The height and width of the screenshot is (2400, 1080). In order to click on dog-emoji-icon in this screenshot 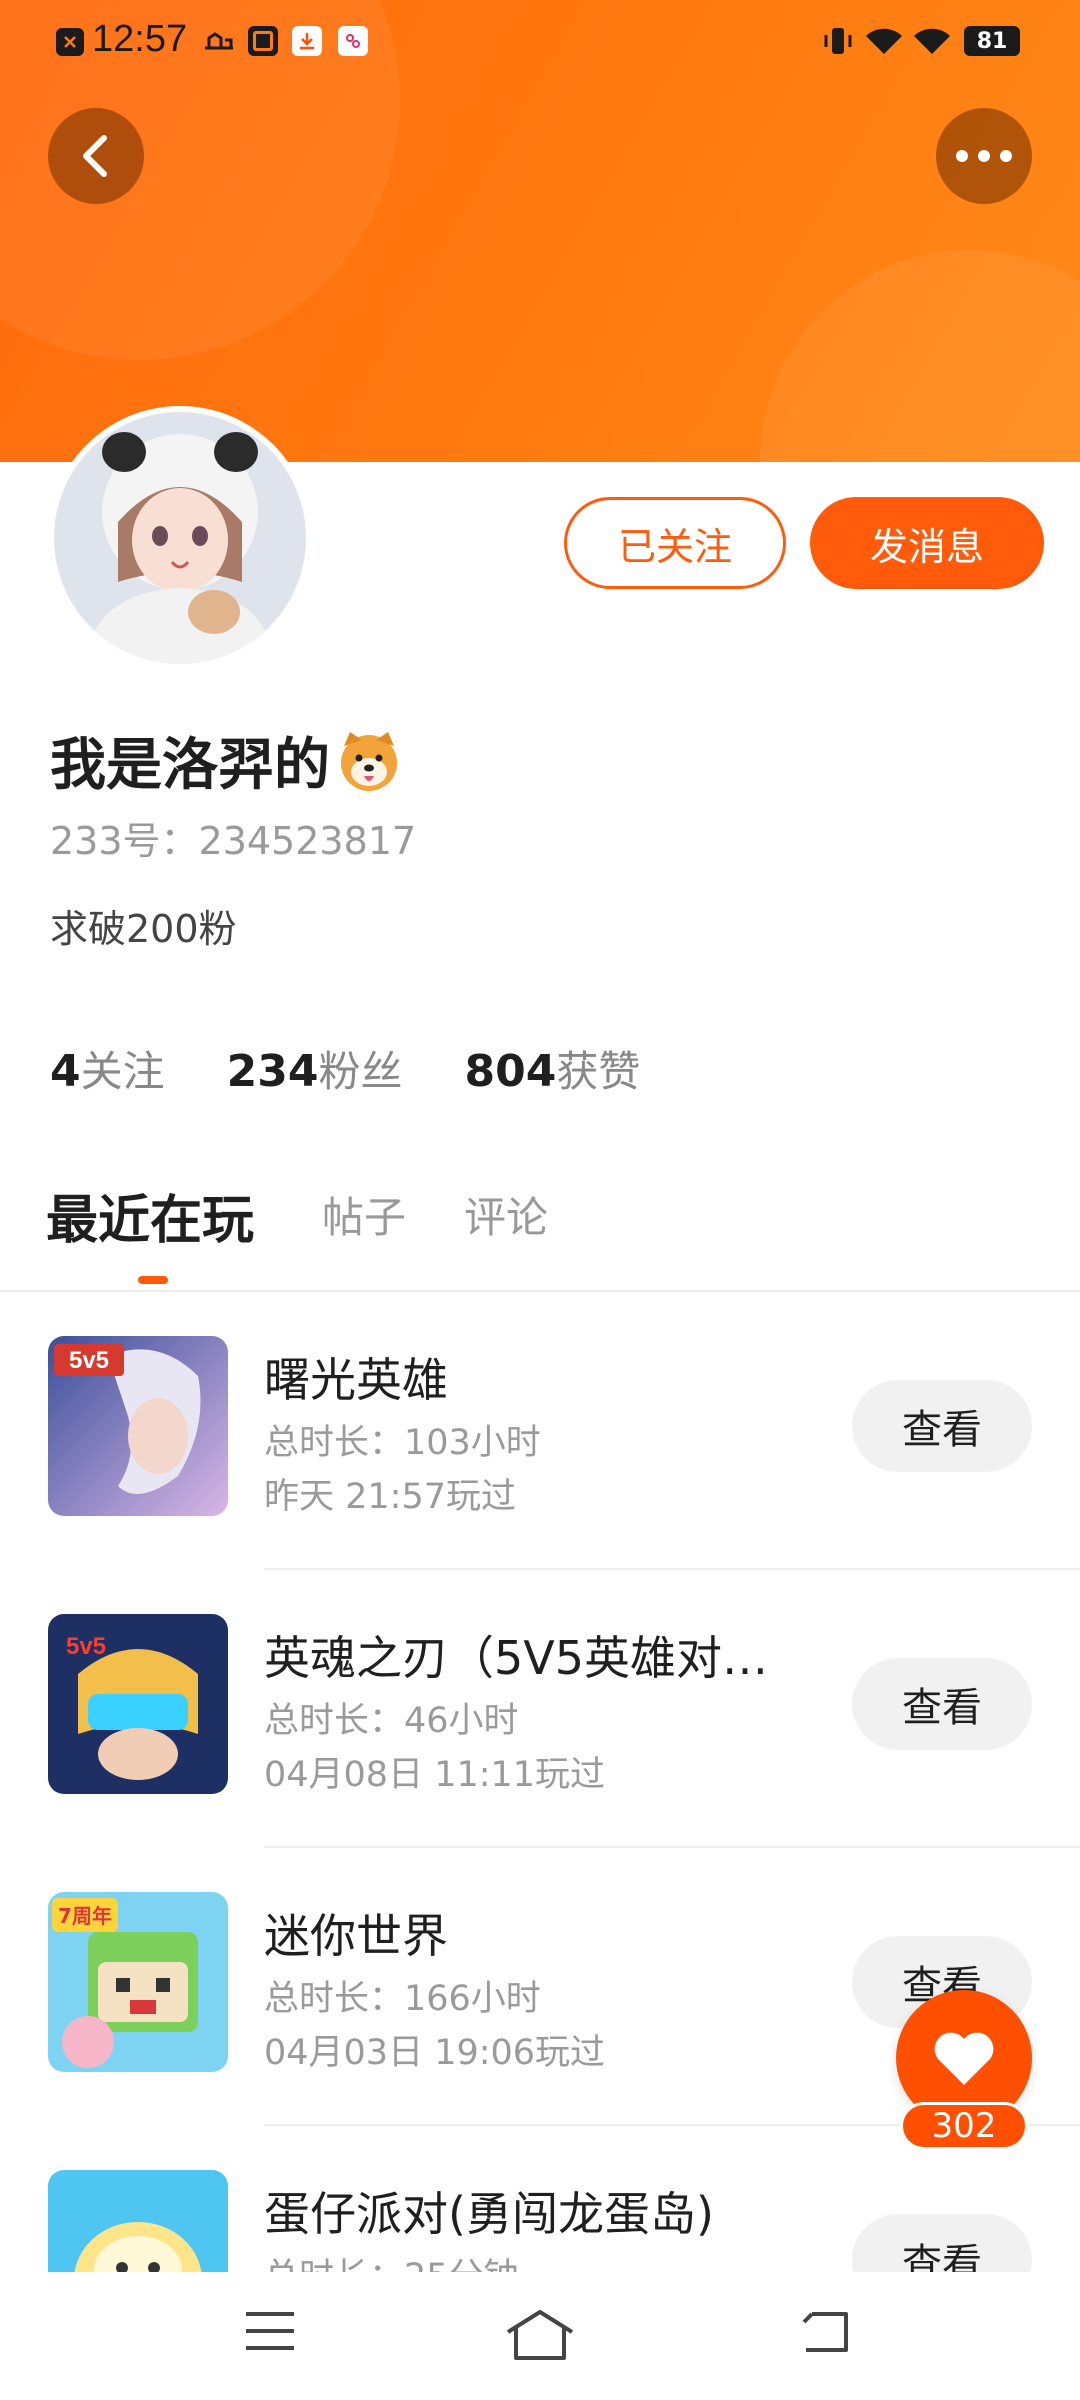, I will do `click(369, 761)`.